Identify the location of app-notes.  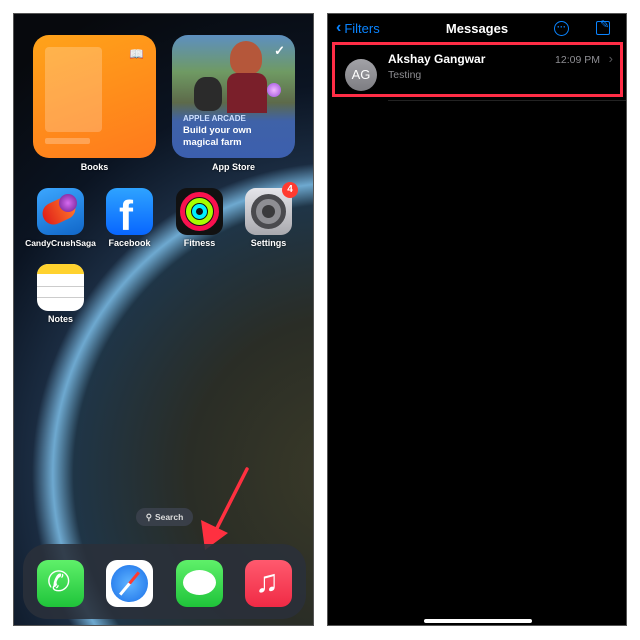
(60, 287).